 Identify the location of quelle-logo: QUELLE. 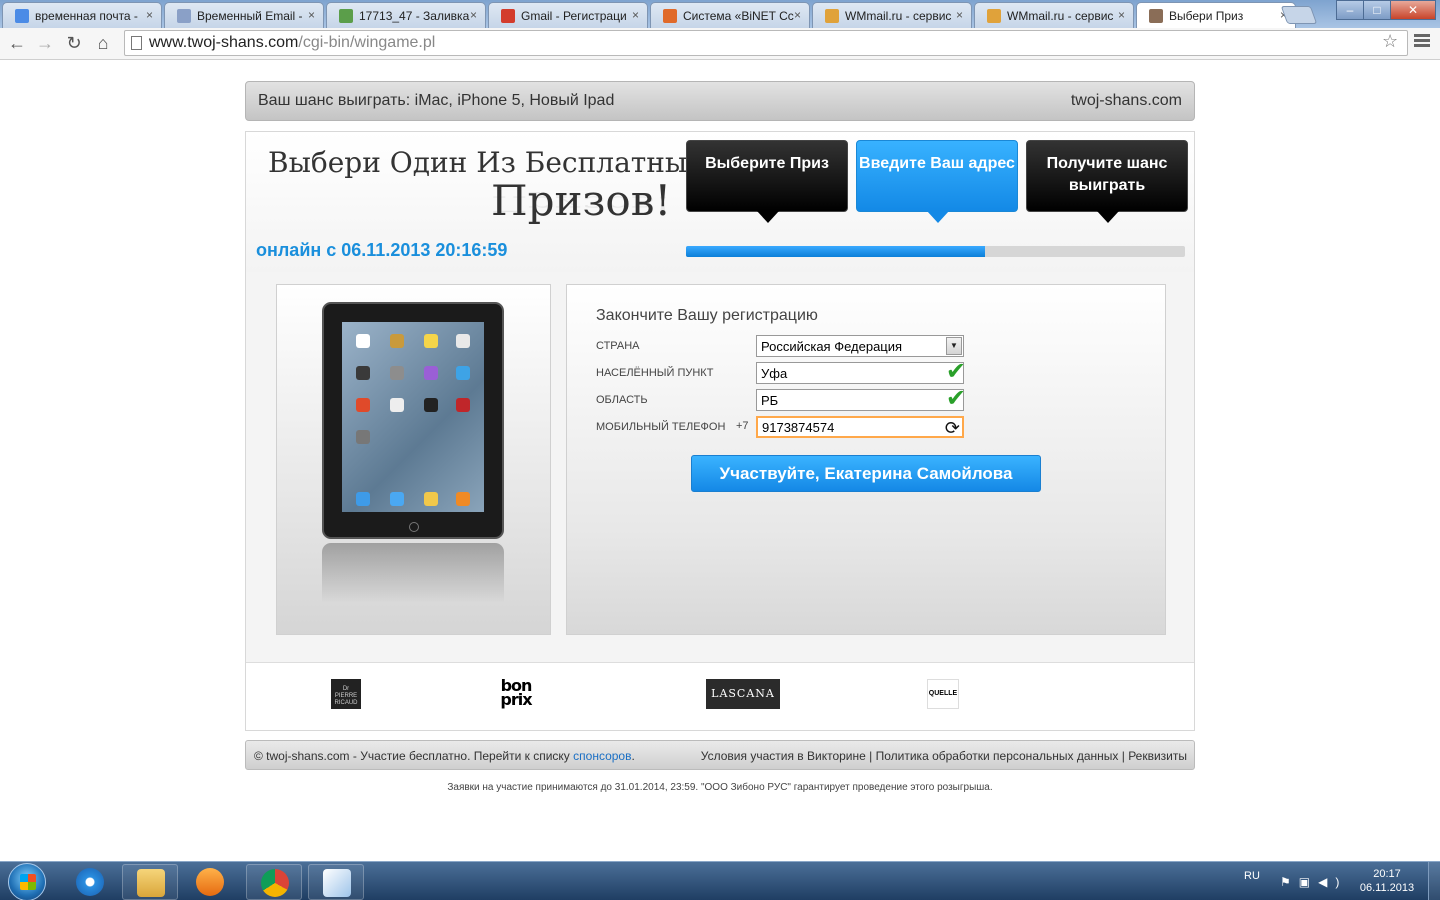
(943, 694).